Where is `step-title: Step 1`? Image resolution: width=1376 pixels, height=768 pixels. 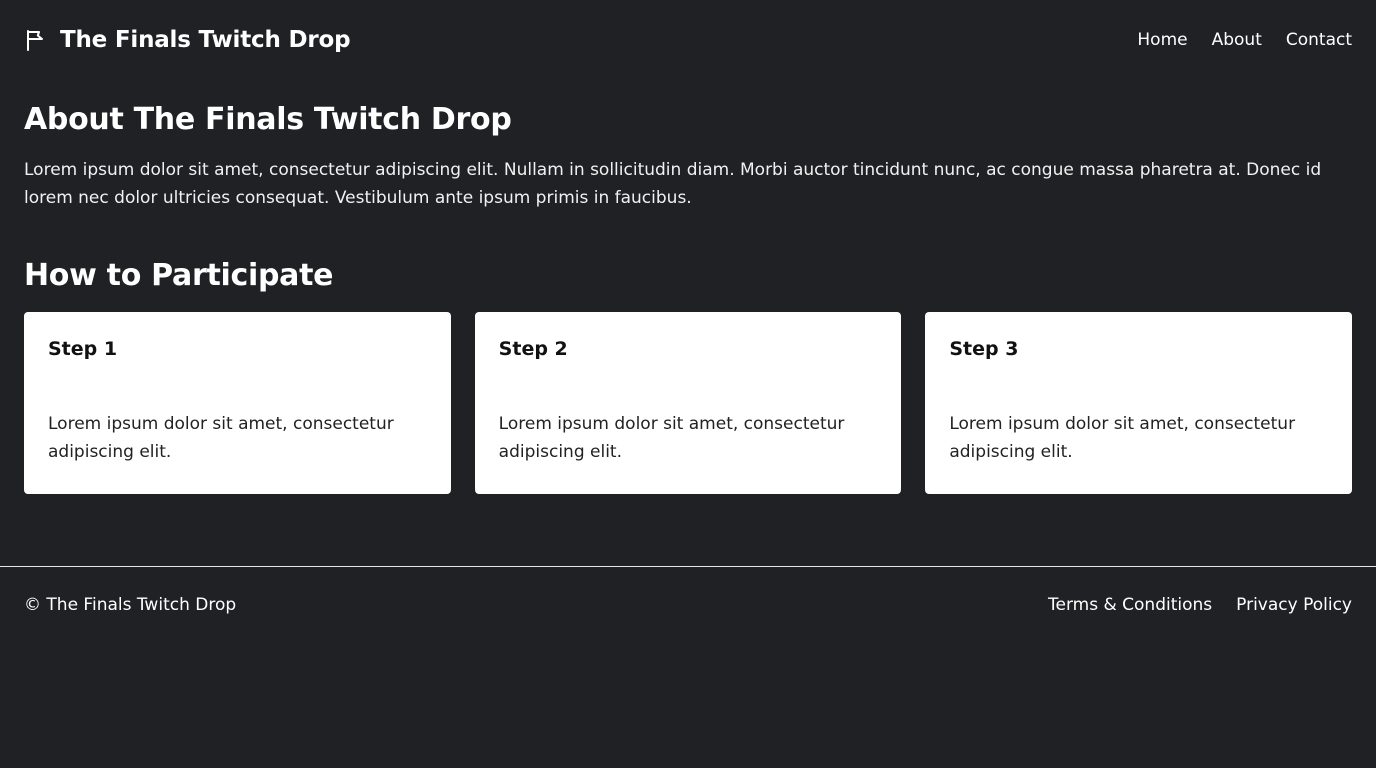 step-title: Step 1 is located at coordinates (83, 349).